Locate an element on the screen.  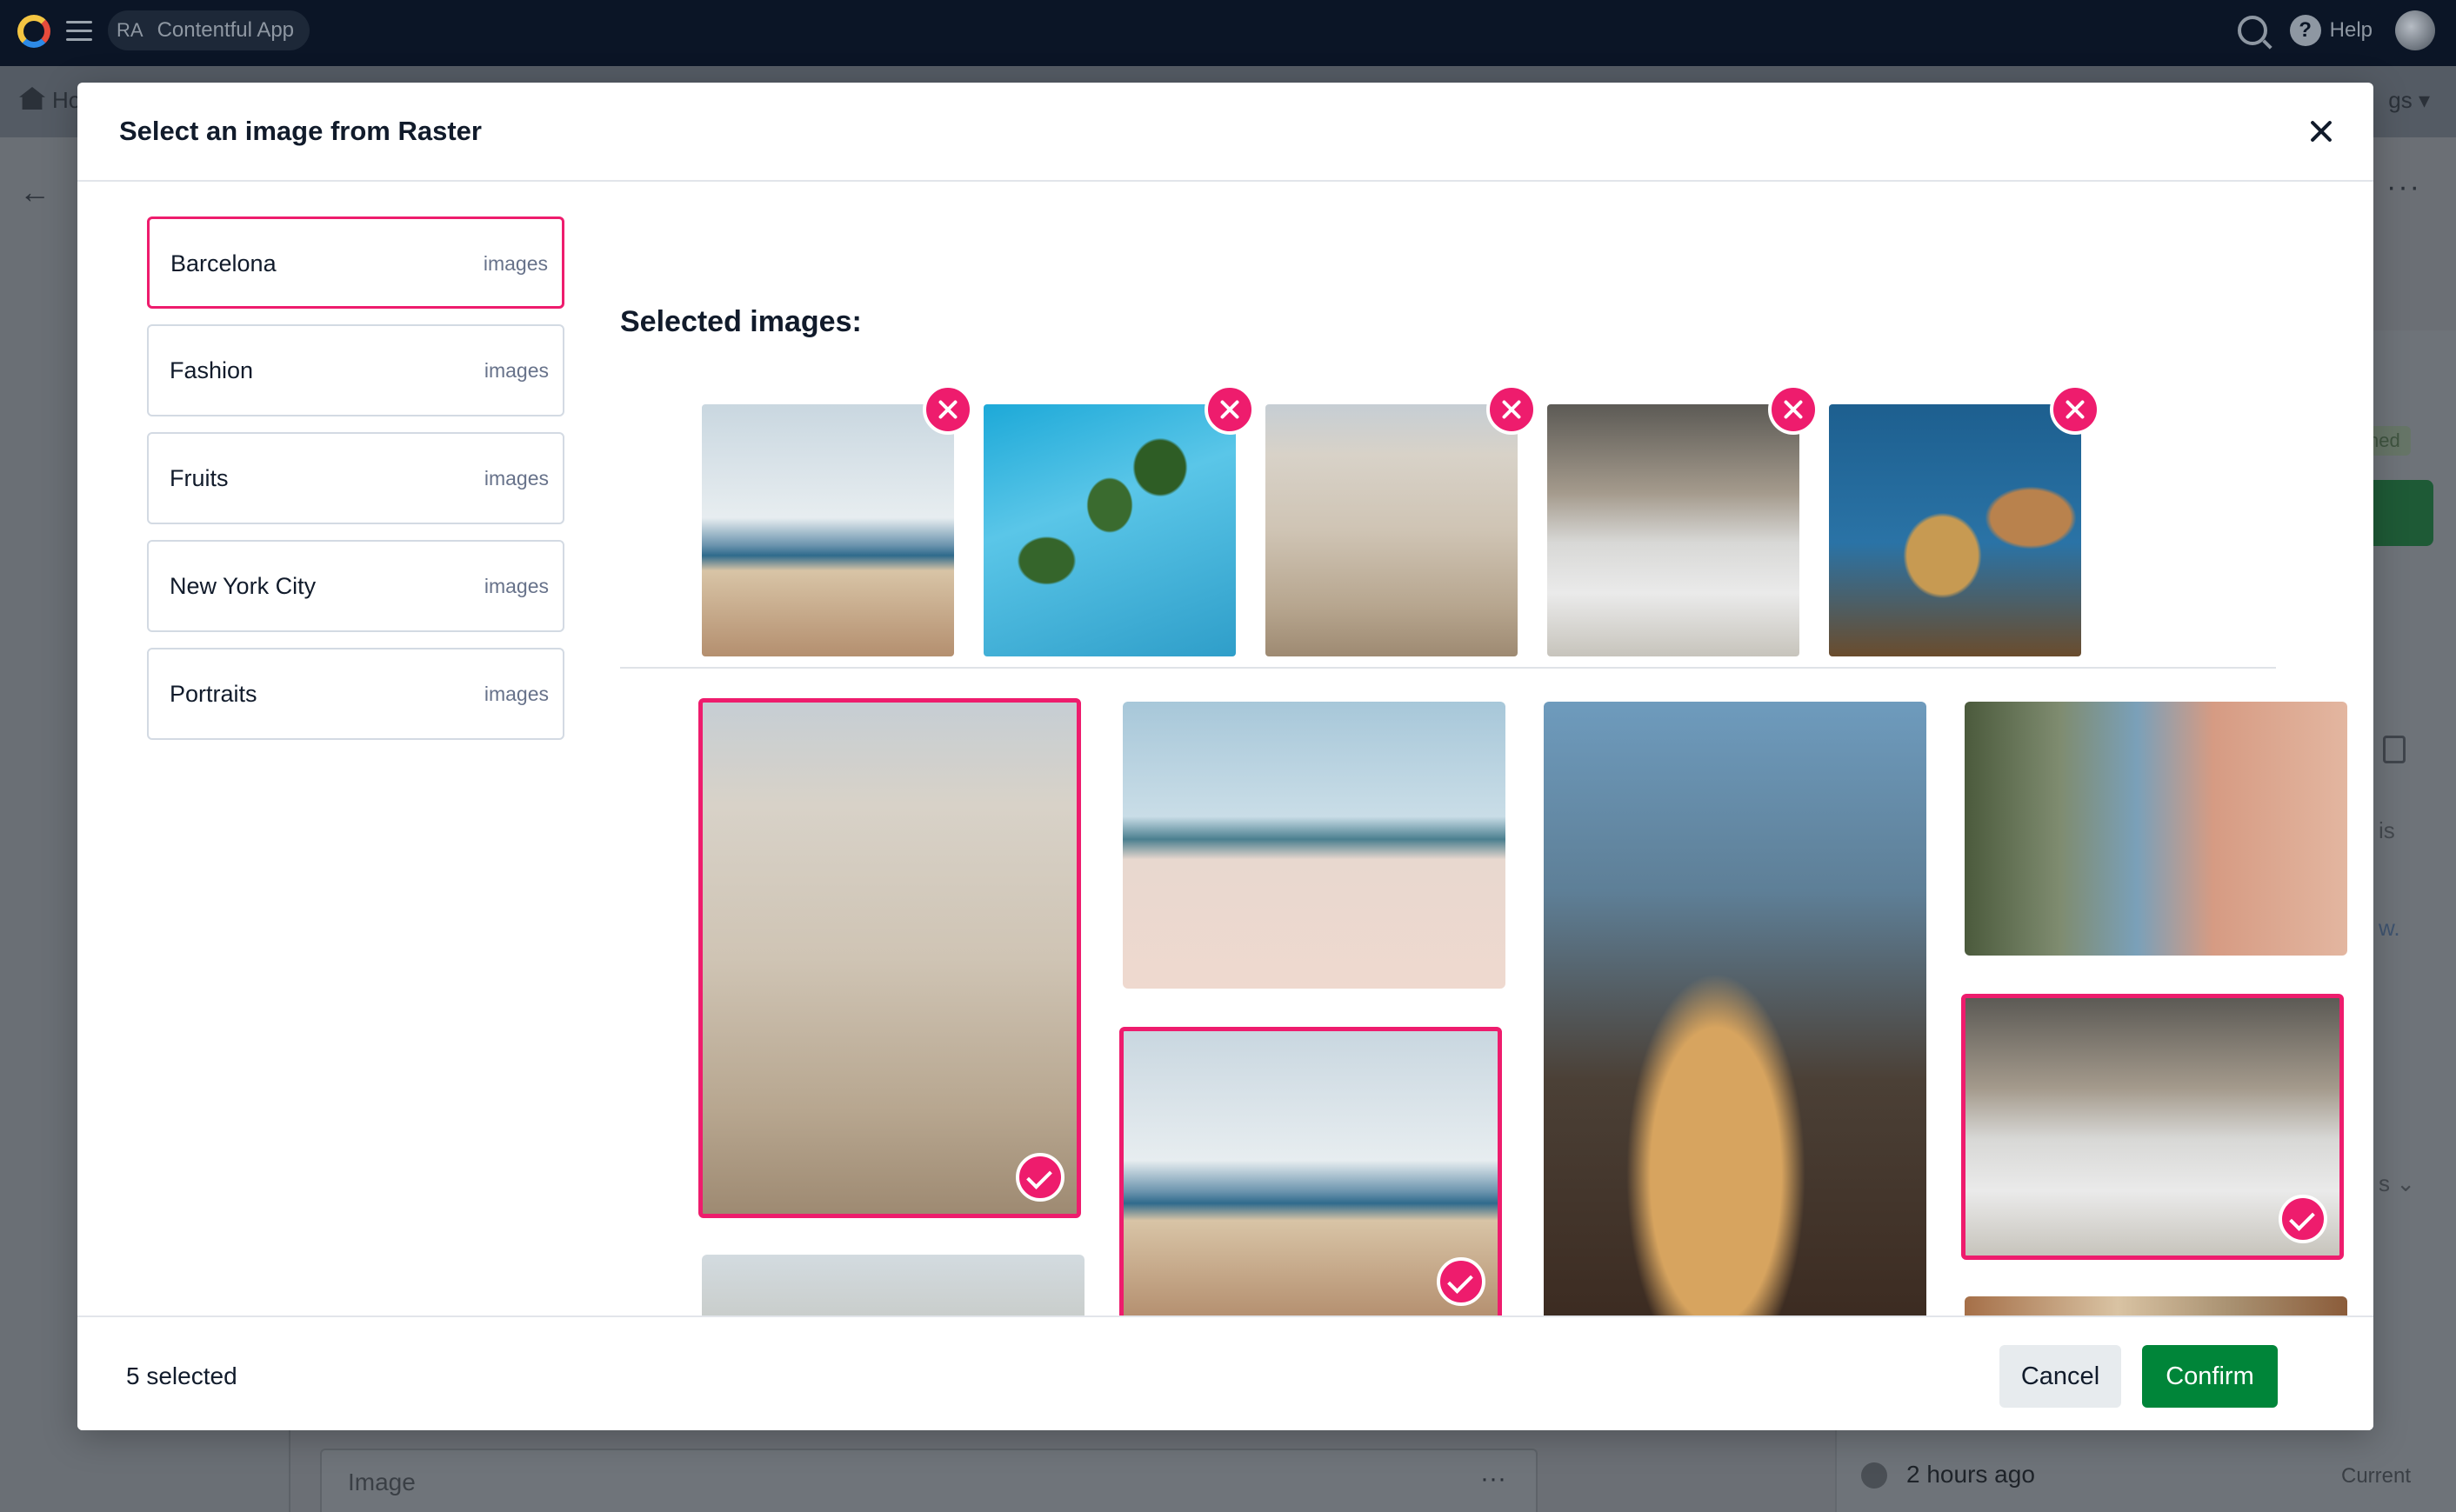
settings-menu: gs ▾ is located at coordinates (2409, 100).